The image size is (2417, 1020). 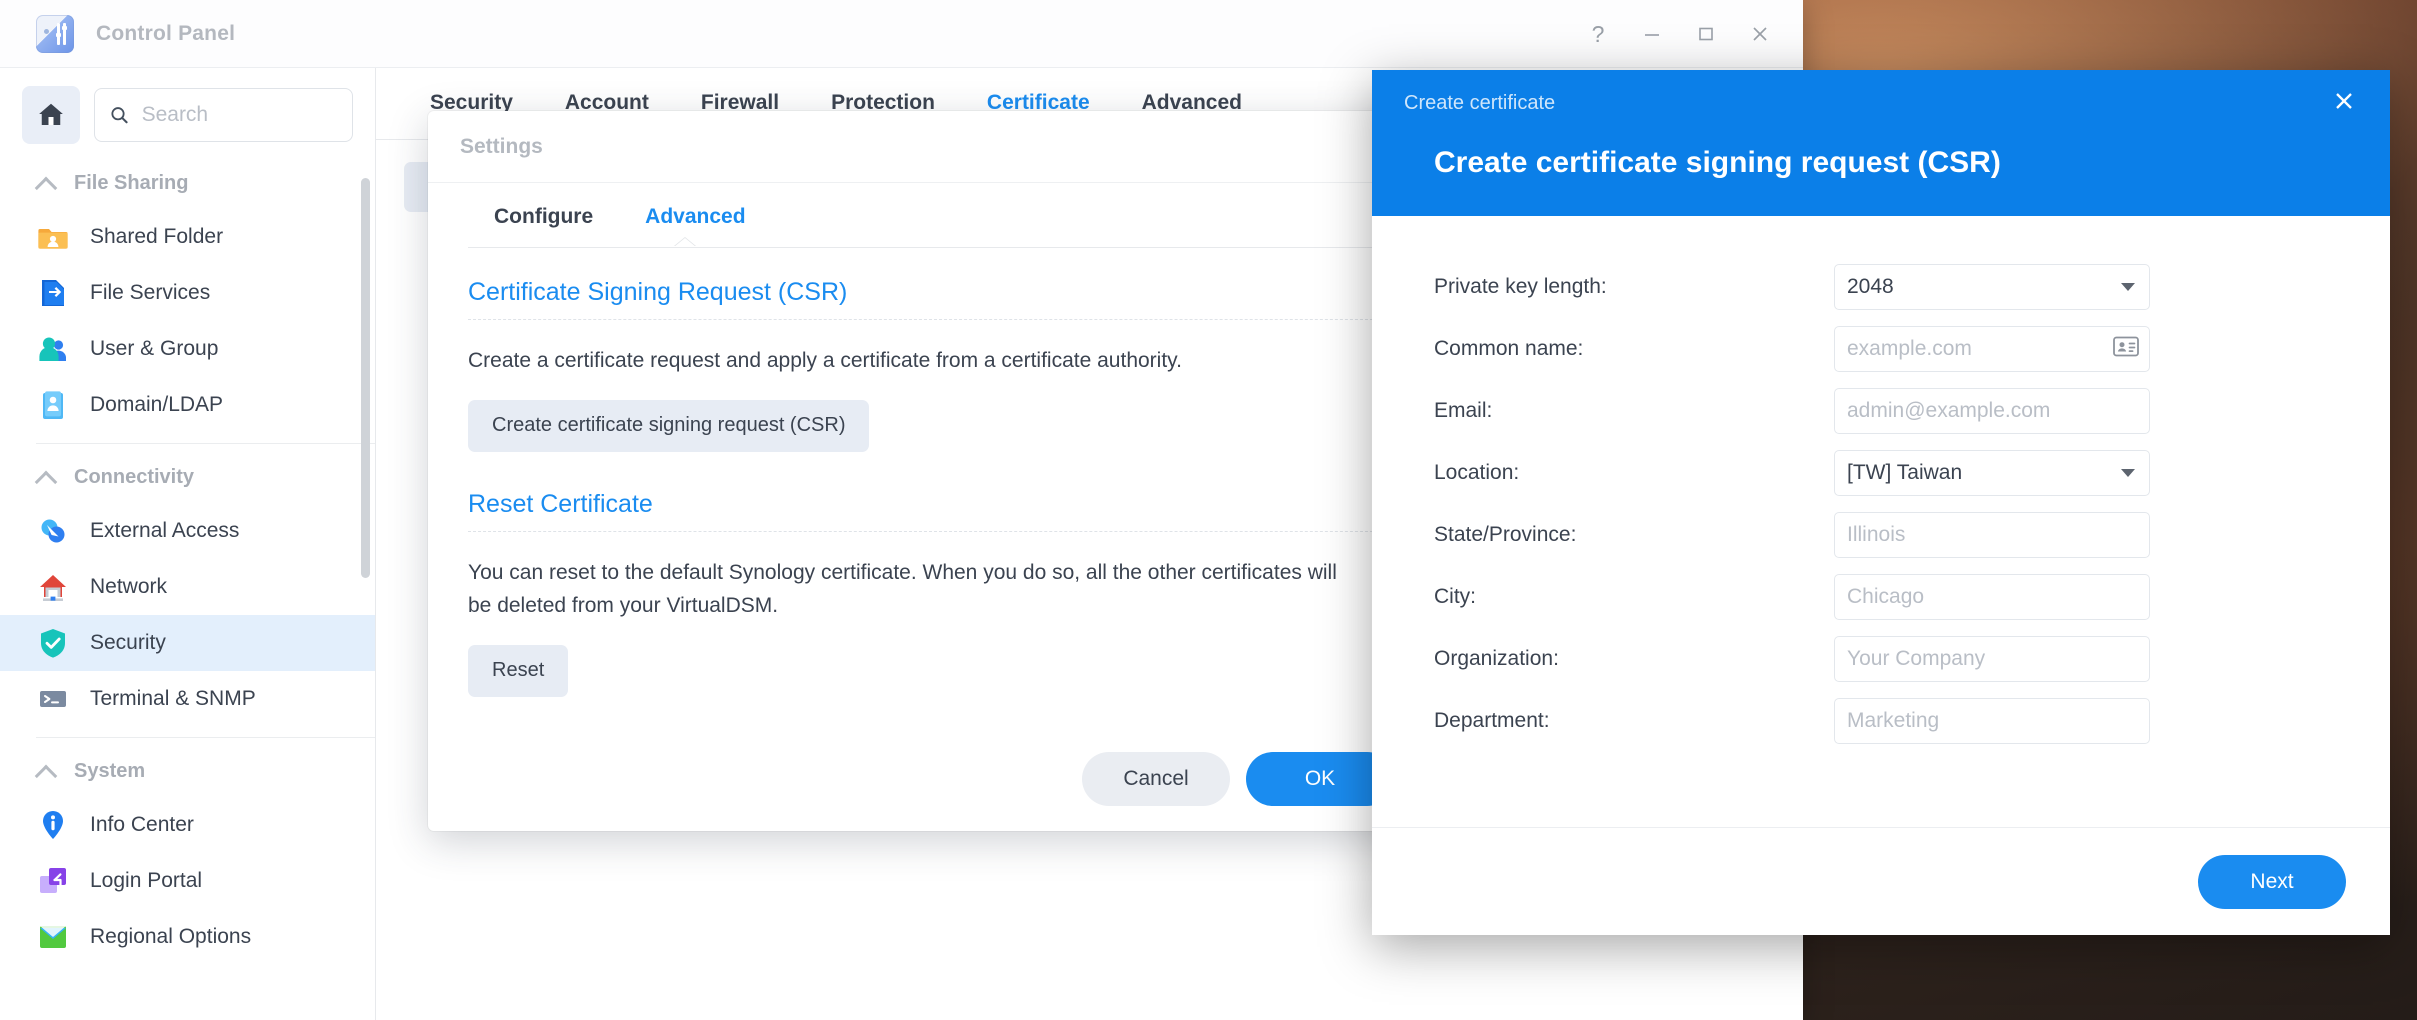 I want to click on field-row-department: Department: Marketing, so click(x=1881, y=721).